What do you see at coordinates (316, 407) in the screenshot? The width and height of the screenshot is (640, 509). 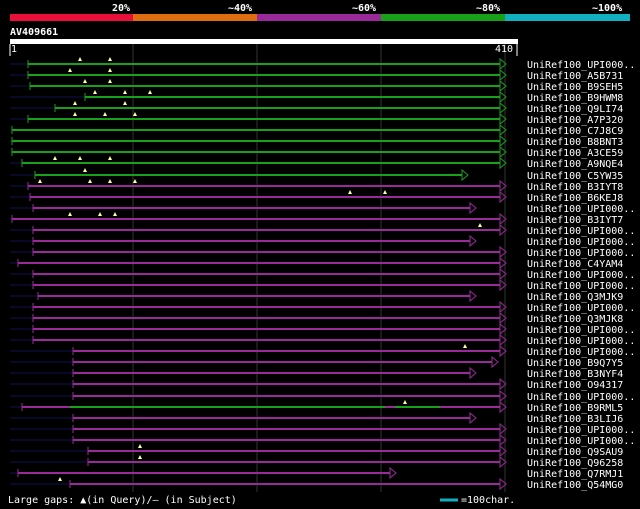 I see `hit-row: UniRef100_B9RML5` at bounding box center [316, 407].